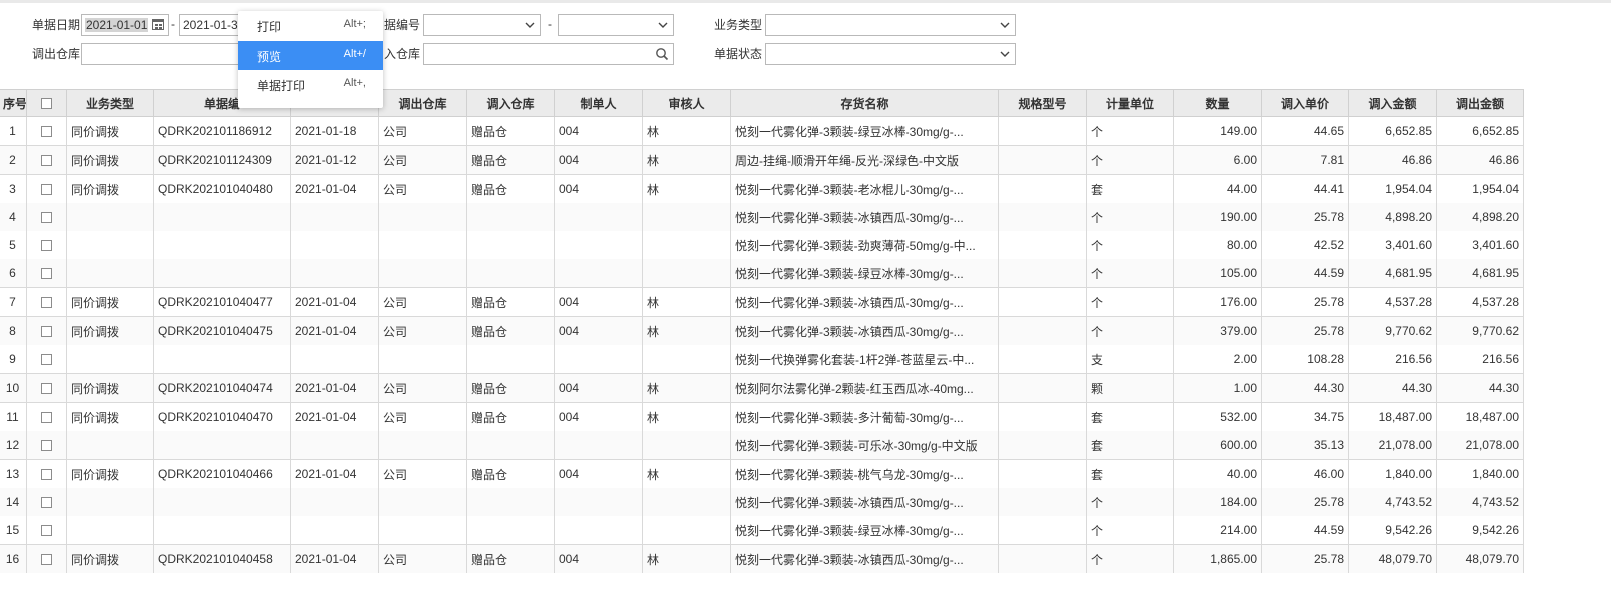  Describe the element at coordinates (1217, 103) in the screenshot. I see `col-header-qty: 数量` at that location.